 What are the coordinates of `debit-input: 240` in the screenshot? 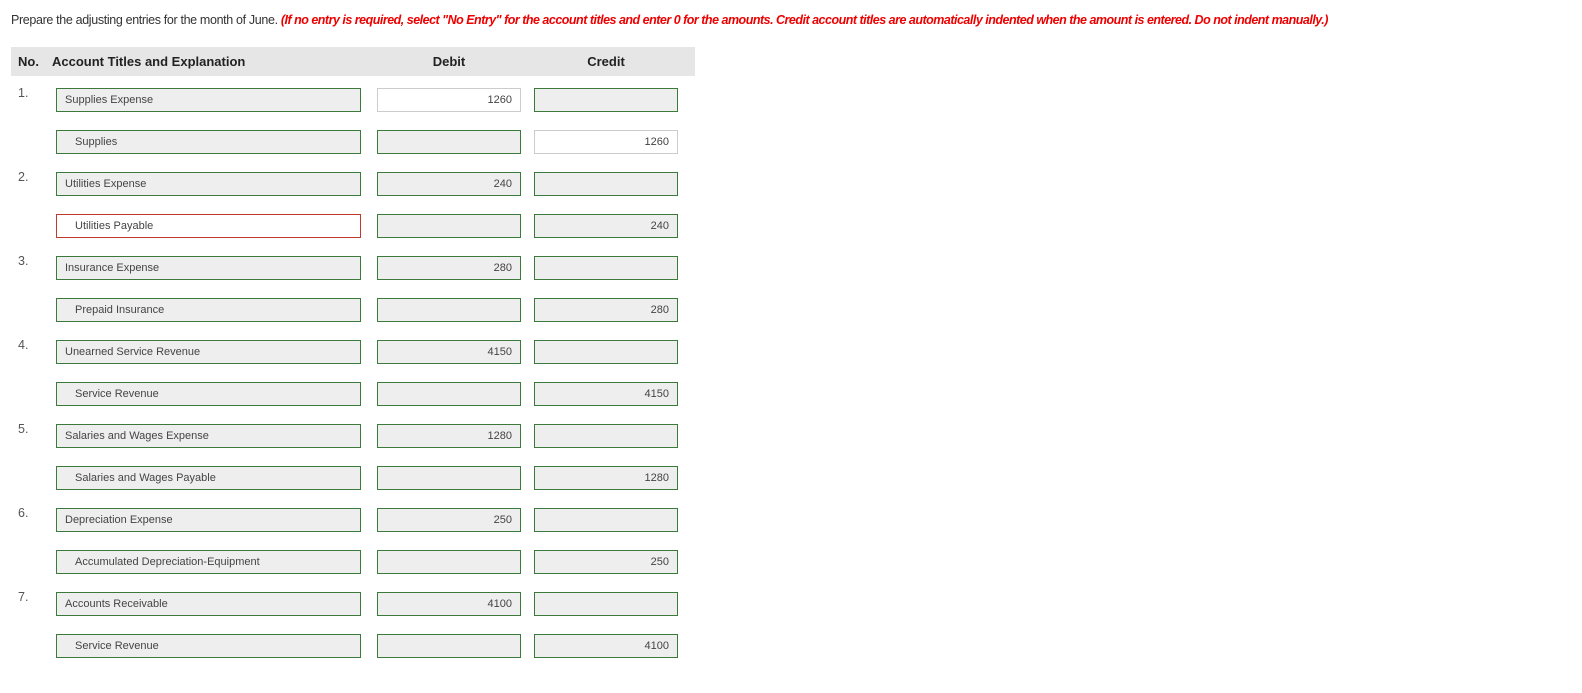 It's located at (449, 184).